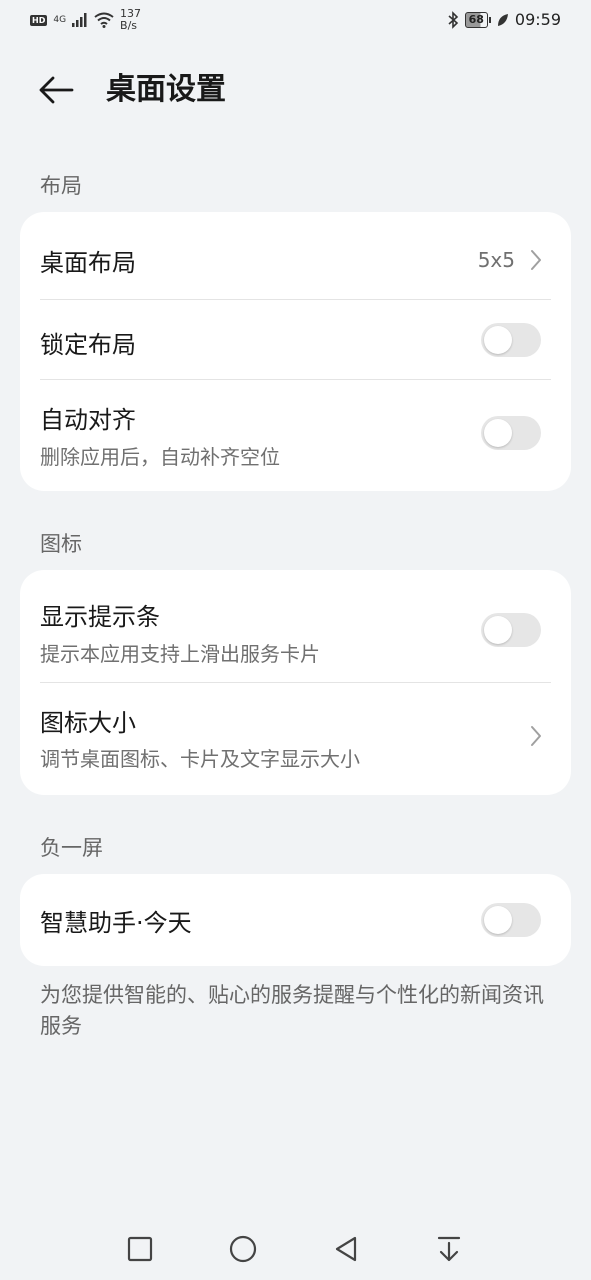 This screenshot has height=1280, width=591. Describe the element at coordinates (116, 923) in the screenshot. I see `row-title: 智慧助手·今天` at that location.